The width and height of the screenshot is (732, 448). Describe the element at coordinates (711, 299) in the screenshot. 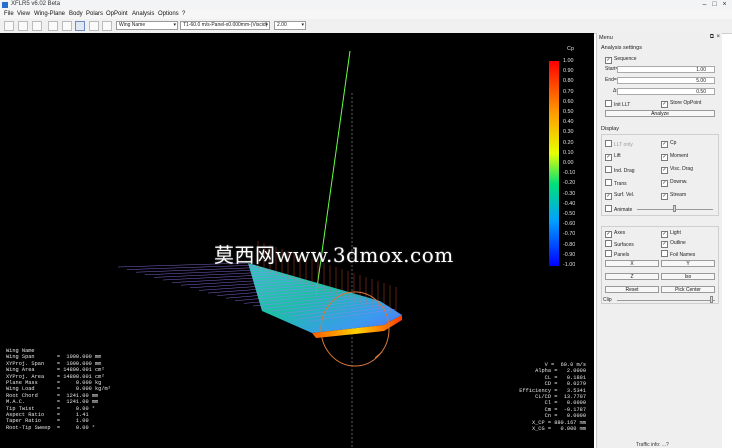

I see `clip-slider-handle` at that location.